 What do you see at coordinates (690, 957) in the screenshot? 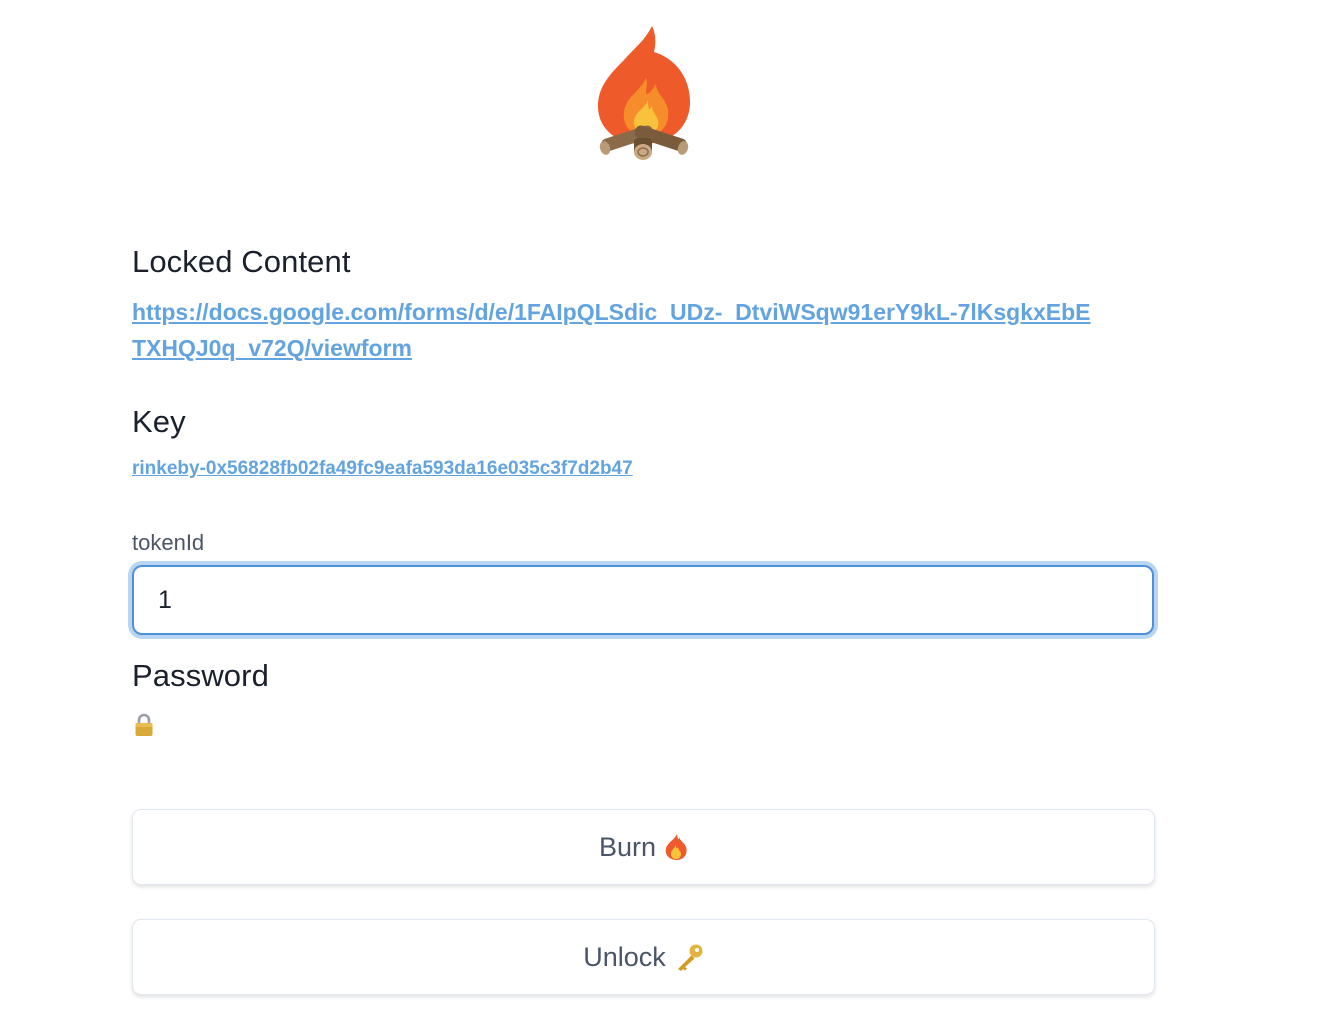
I see `key-icon` at bounding box center [690, 957].